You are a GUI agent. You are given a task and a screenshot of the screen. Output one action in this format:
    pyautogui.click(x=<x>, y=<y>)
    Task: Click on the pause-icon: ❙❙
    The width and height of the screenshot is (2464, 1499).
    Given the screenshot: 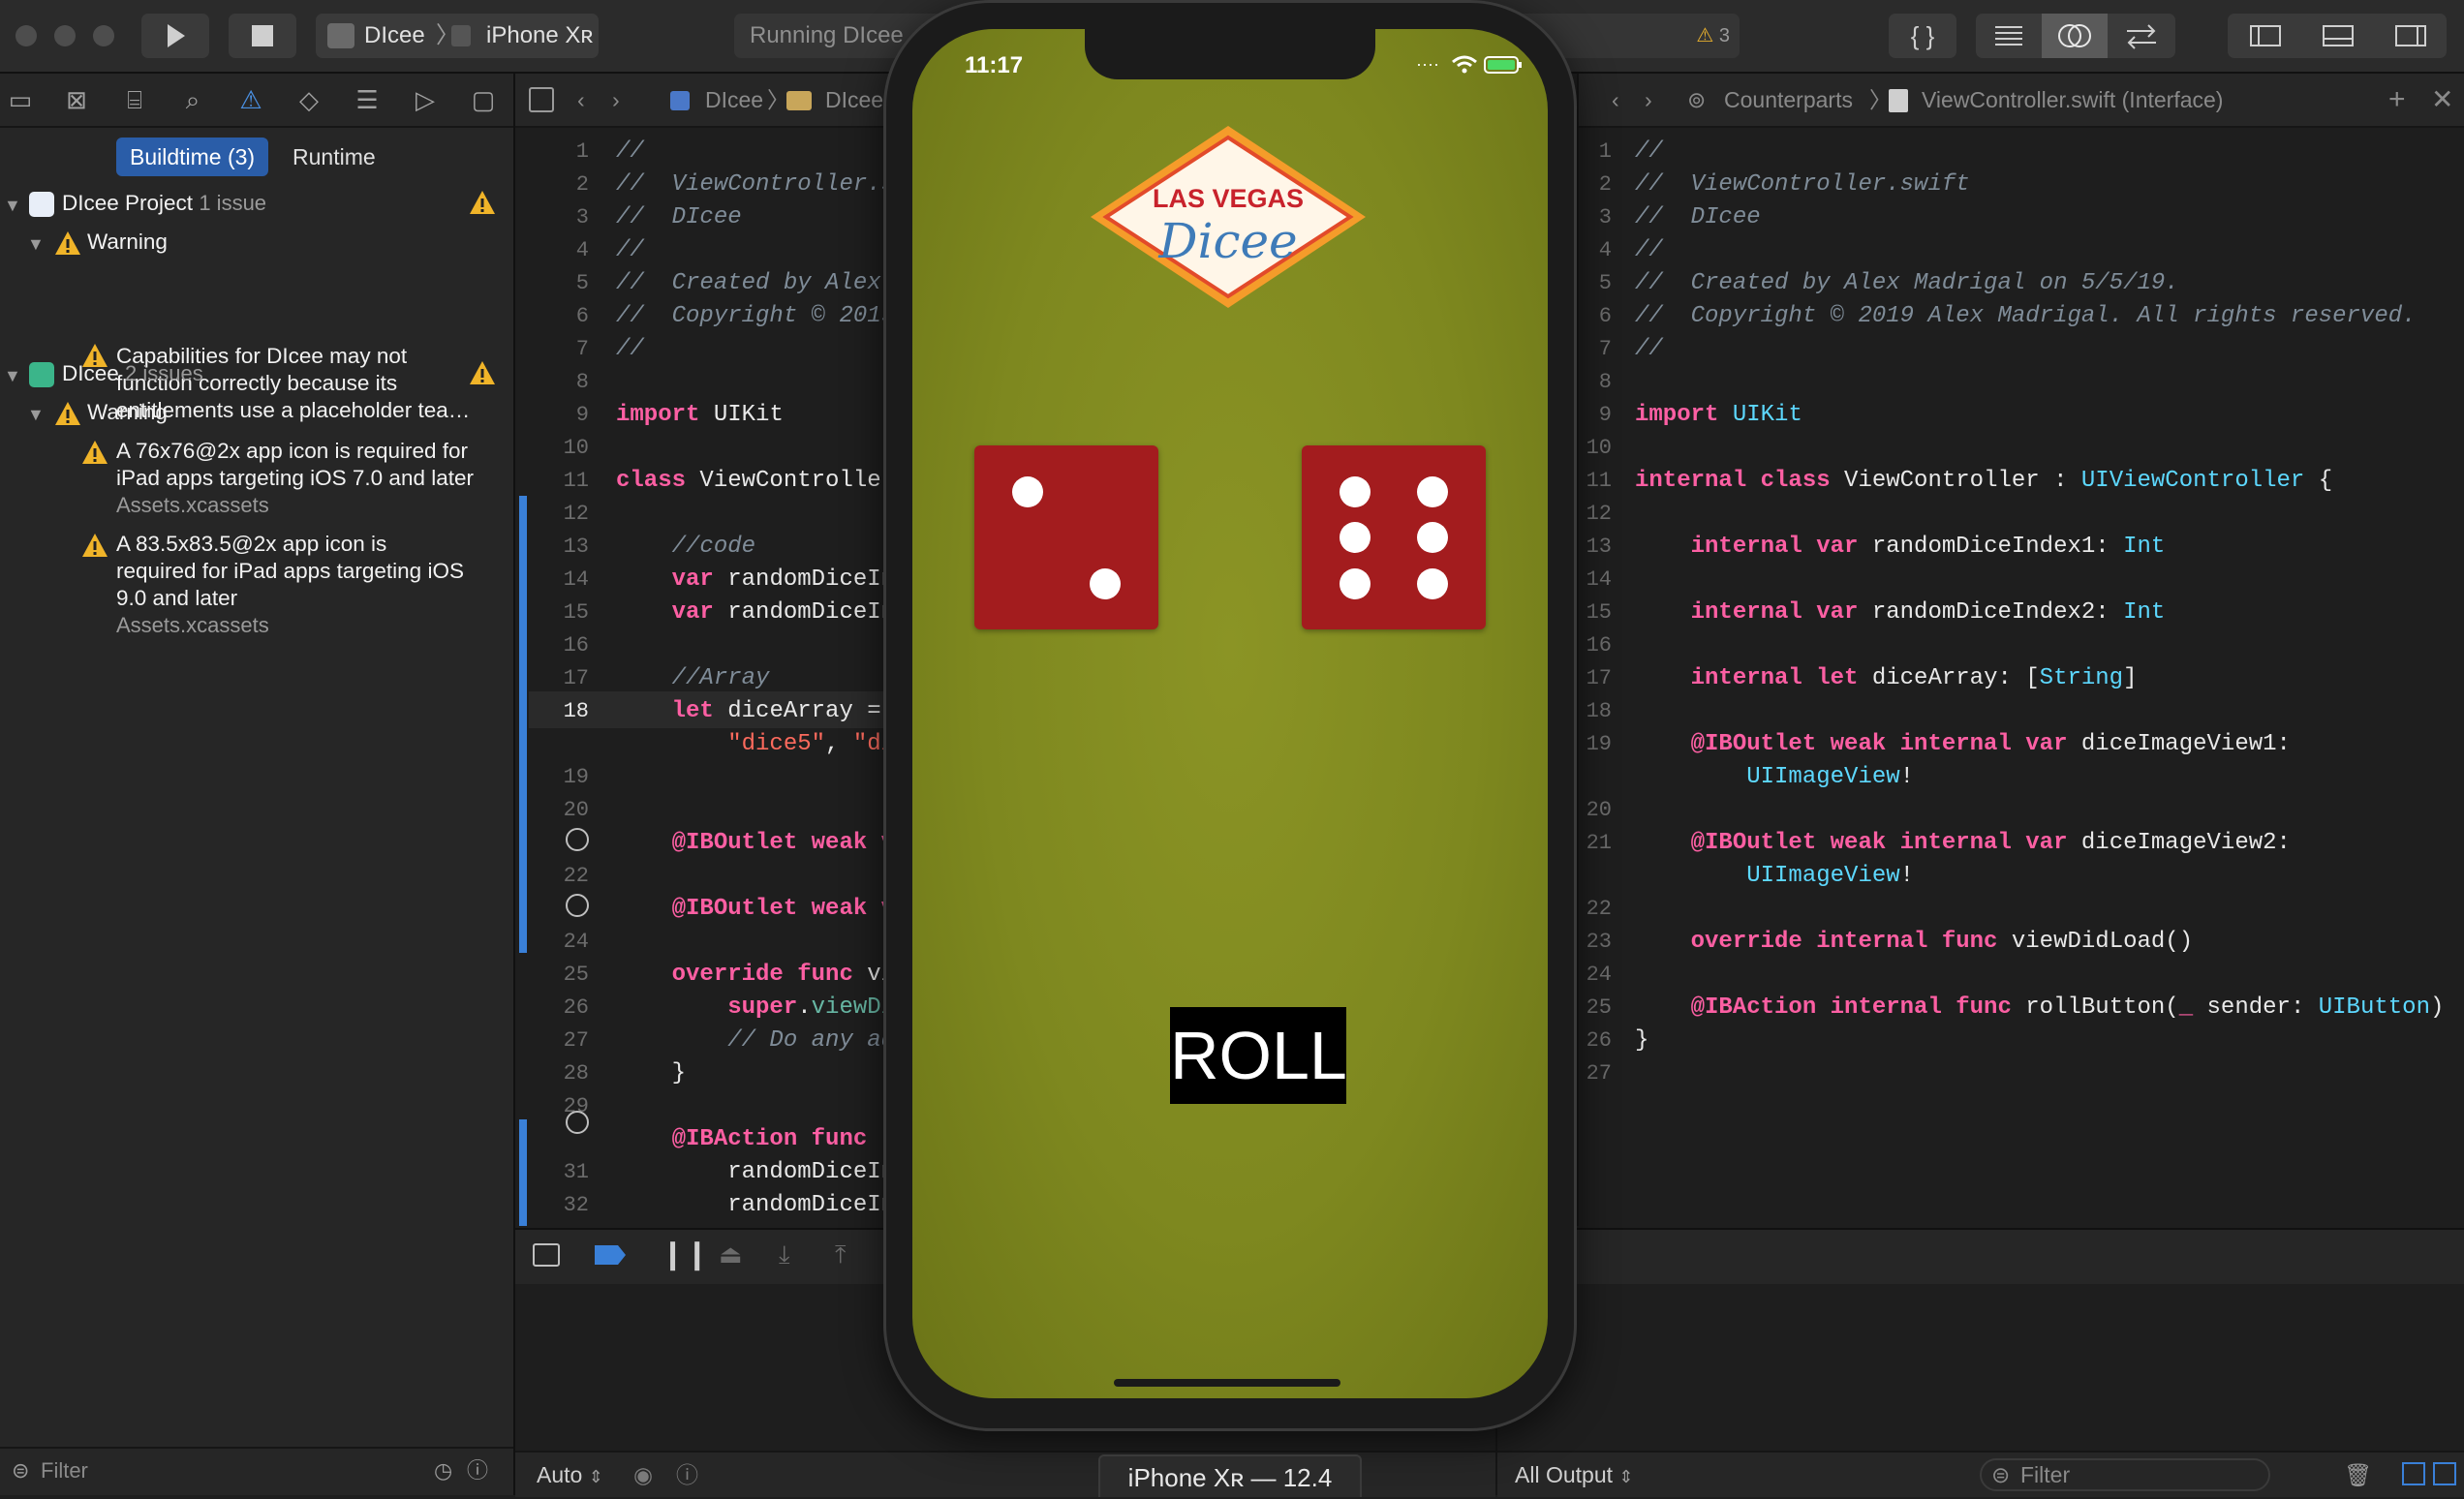 What is the action you would take?
    pyautogui.click(x=685, y=1254)
    